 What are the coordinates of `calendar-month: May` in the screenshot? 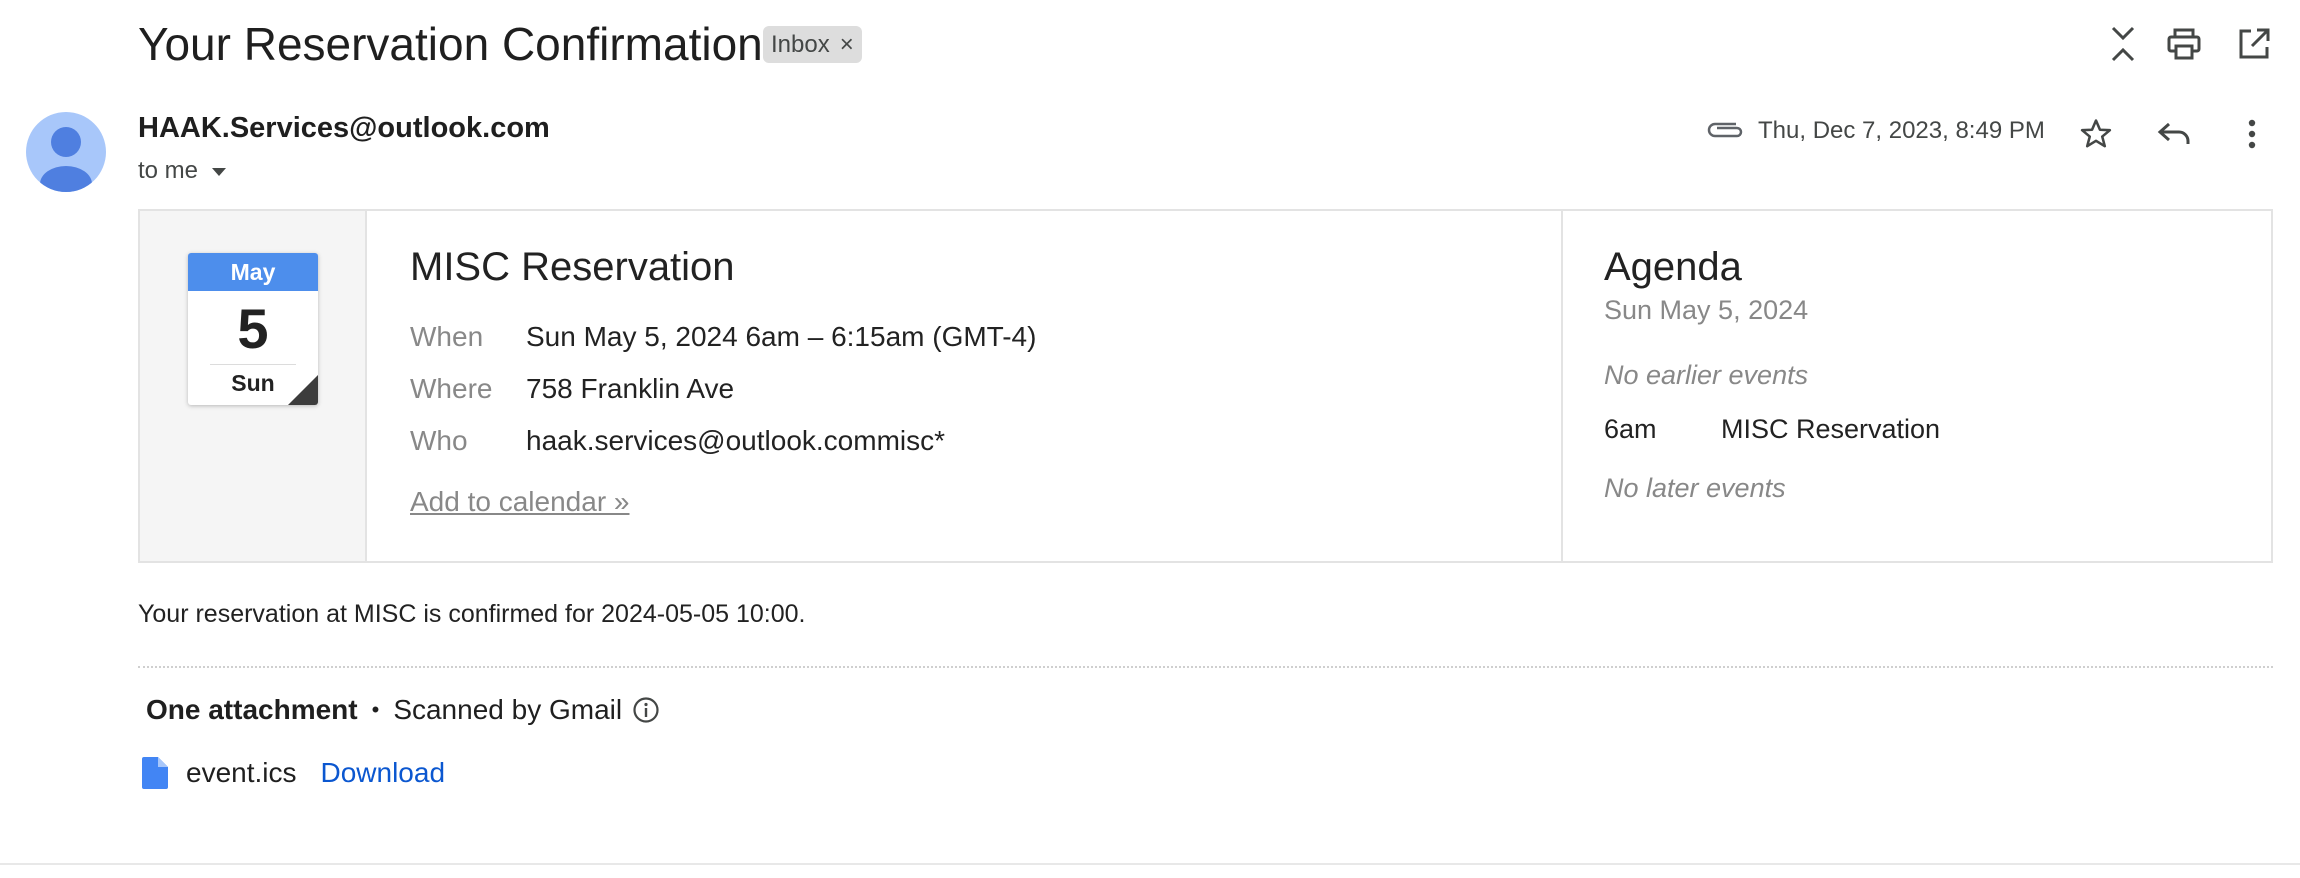 It's located at (253, 272).